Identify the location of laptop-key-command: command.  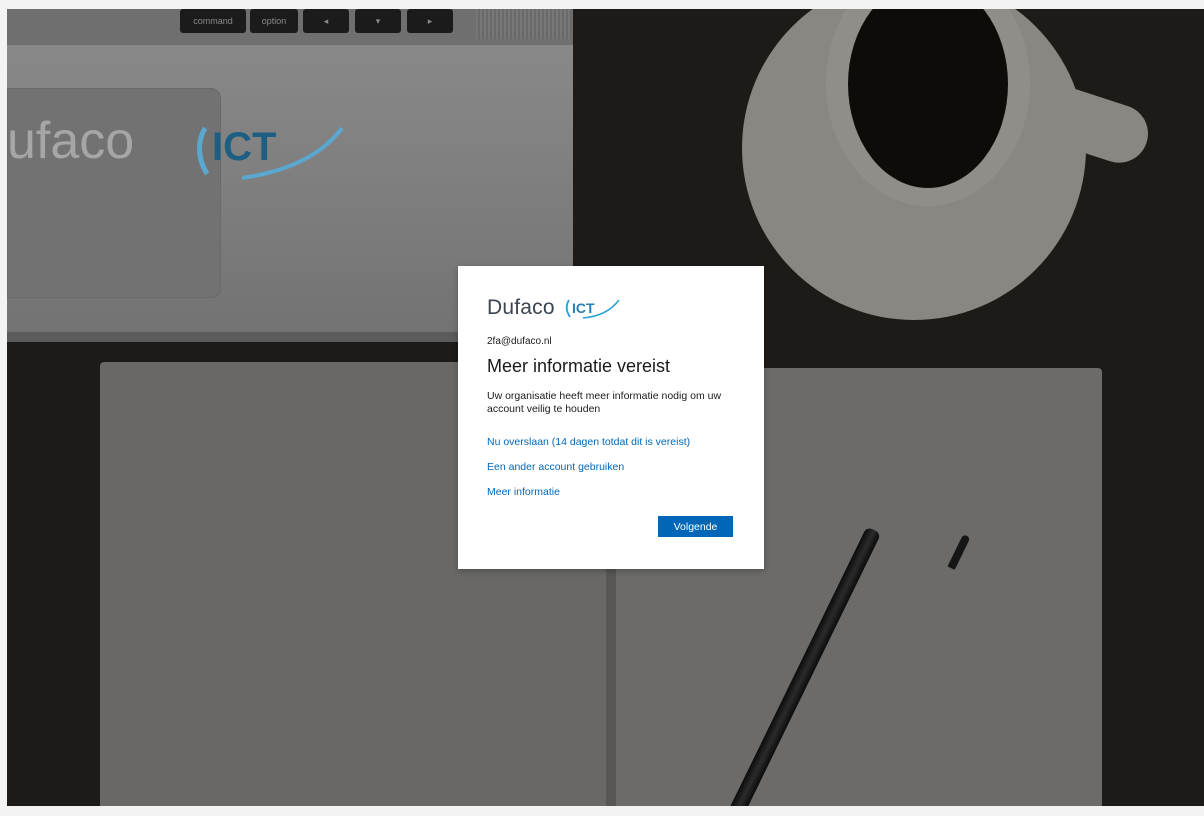
(213, 21).